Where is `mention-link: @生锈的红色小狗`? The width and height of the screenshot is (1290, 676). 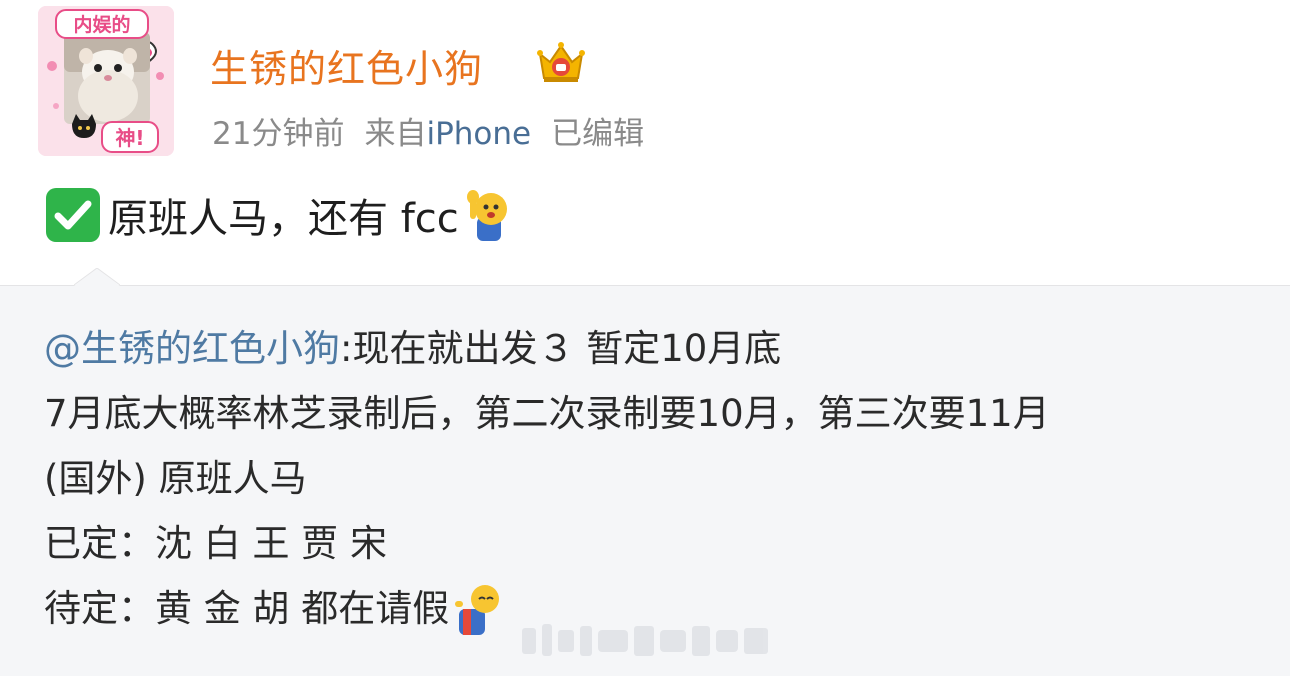 mention-link: @生锈的红色小狗 is located at coordinates (192, 348).